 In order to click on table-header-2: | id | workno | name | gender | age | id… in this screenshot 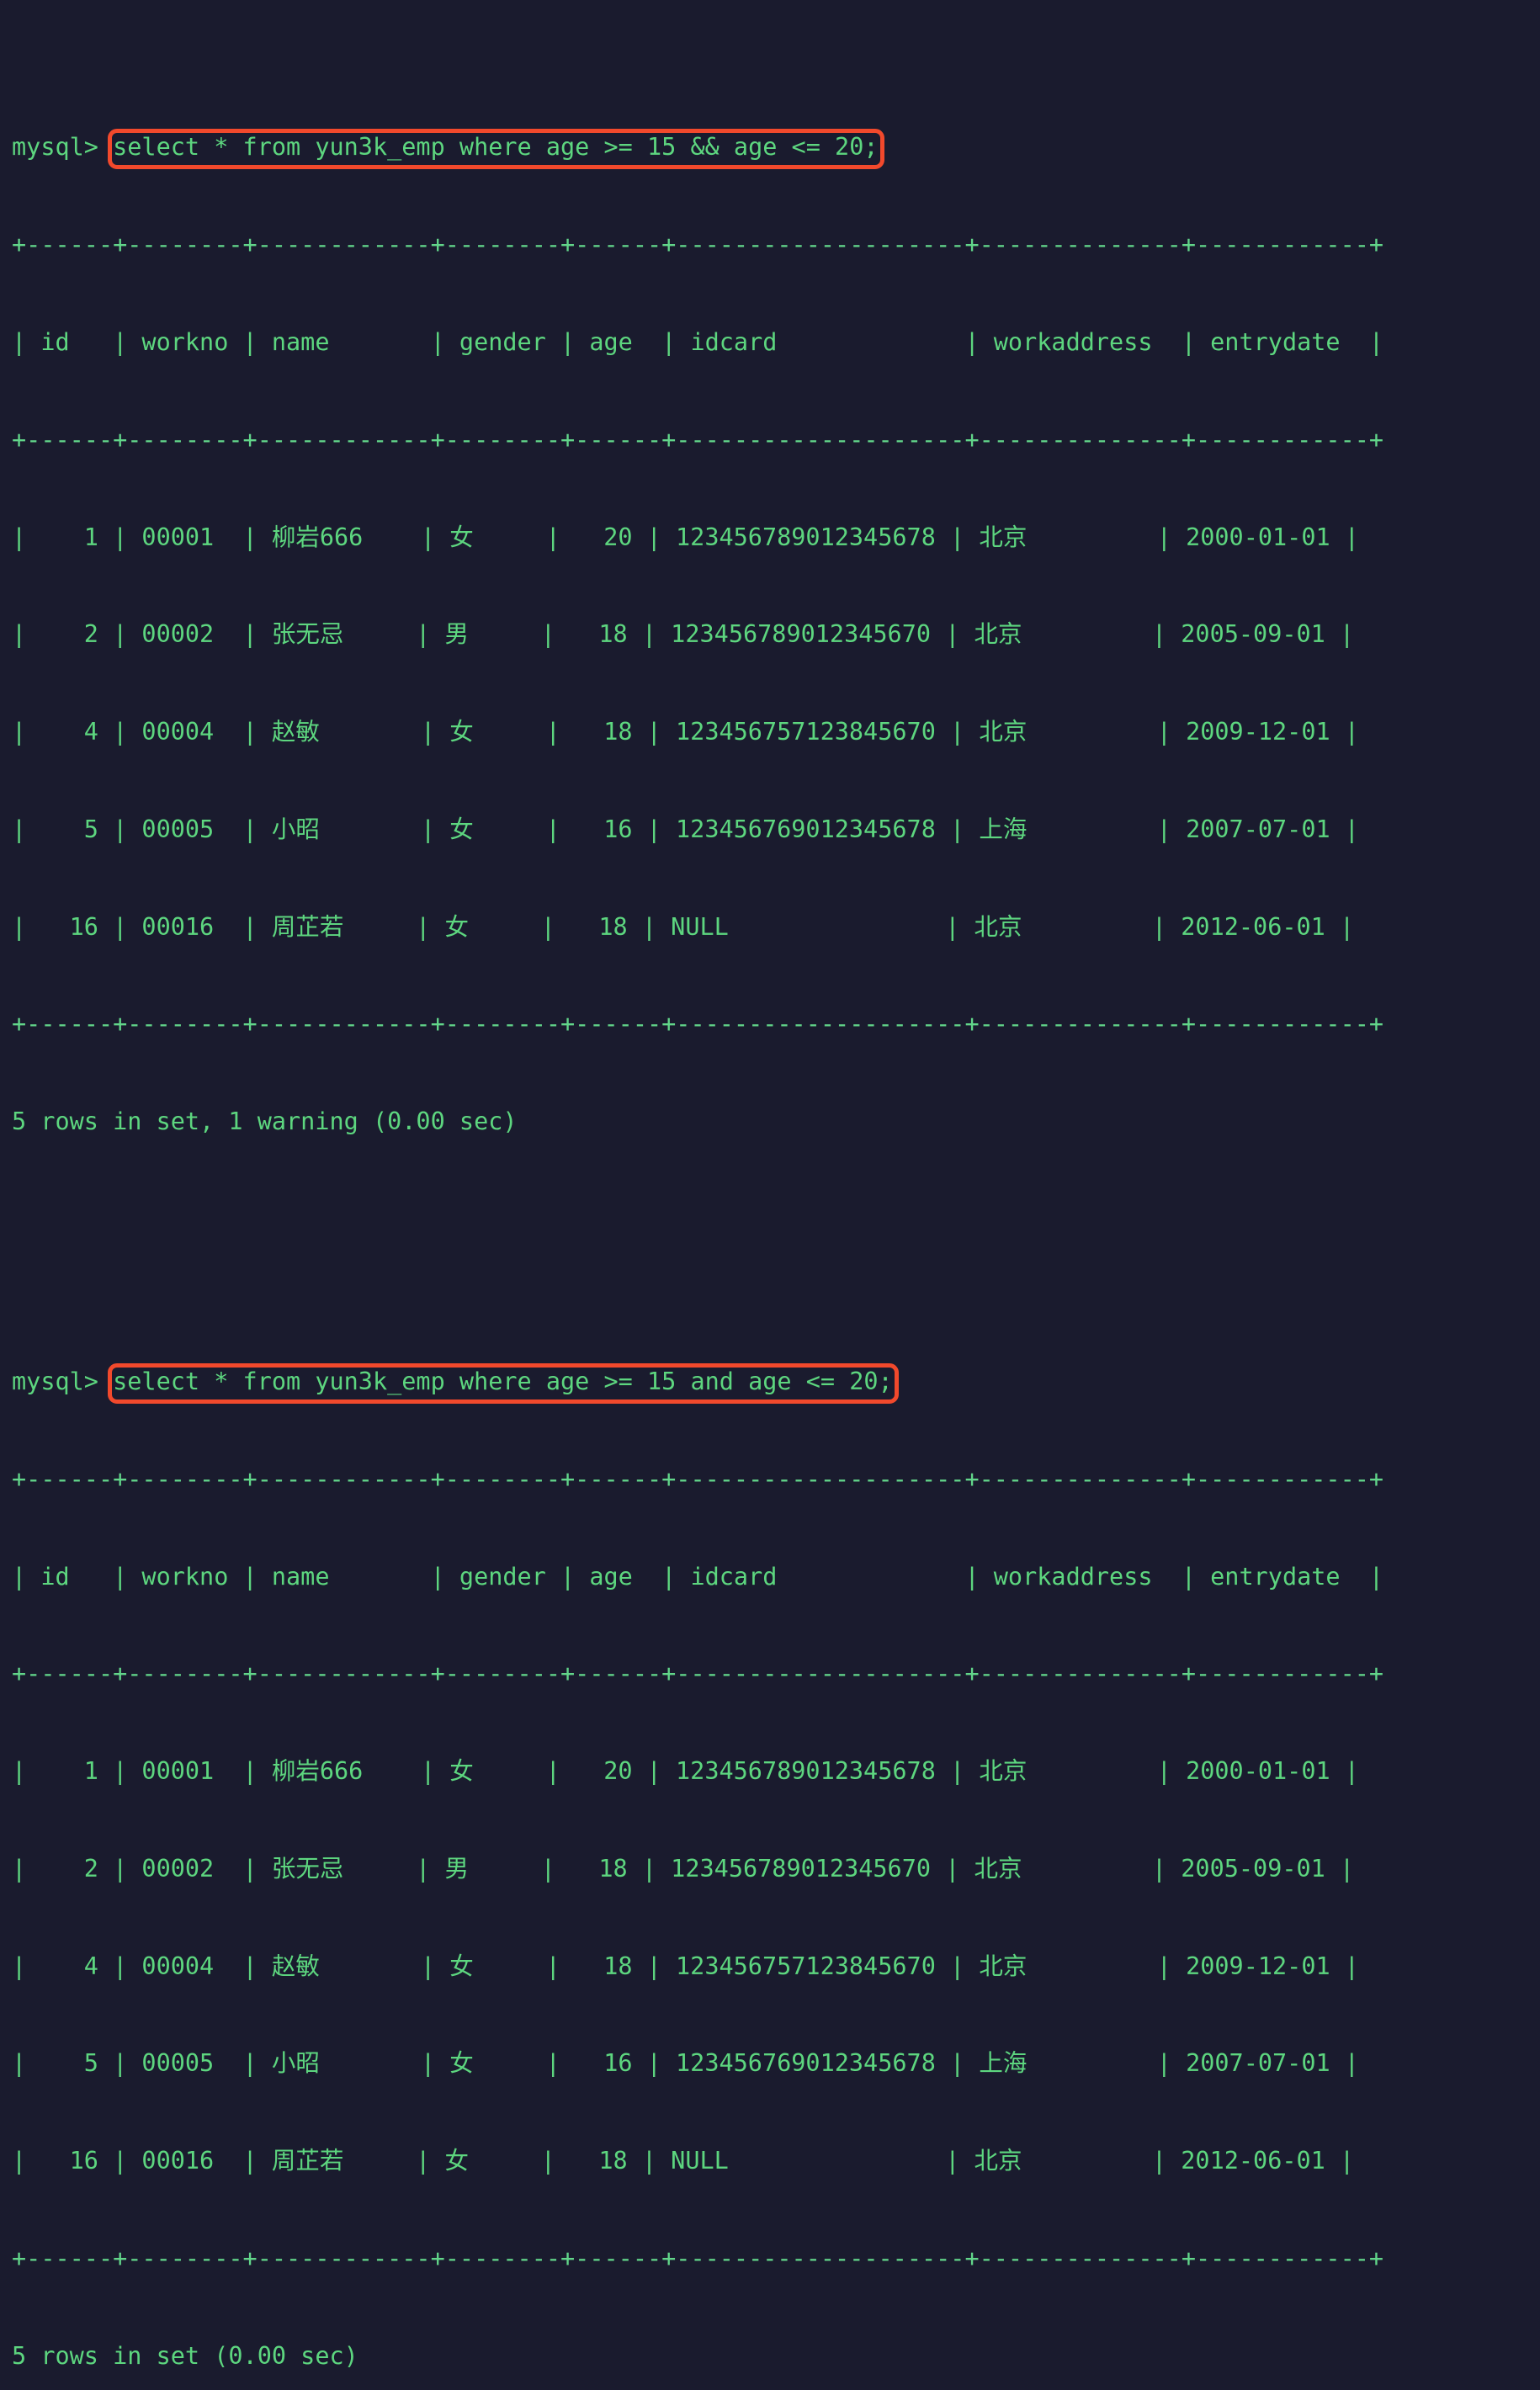, I will do `click(698, 1576)`.